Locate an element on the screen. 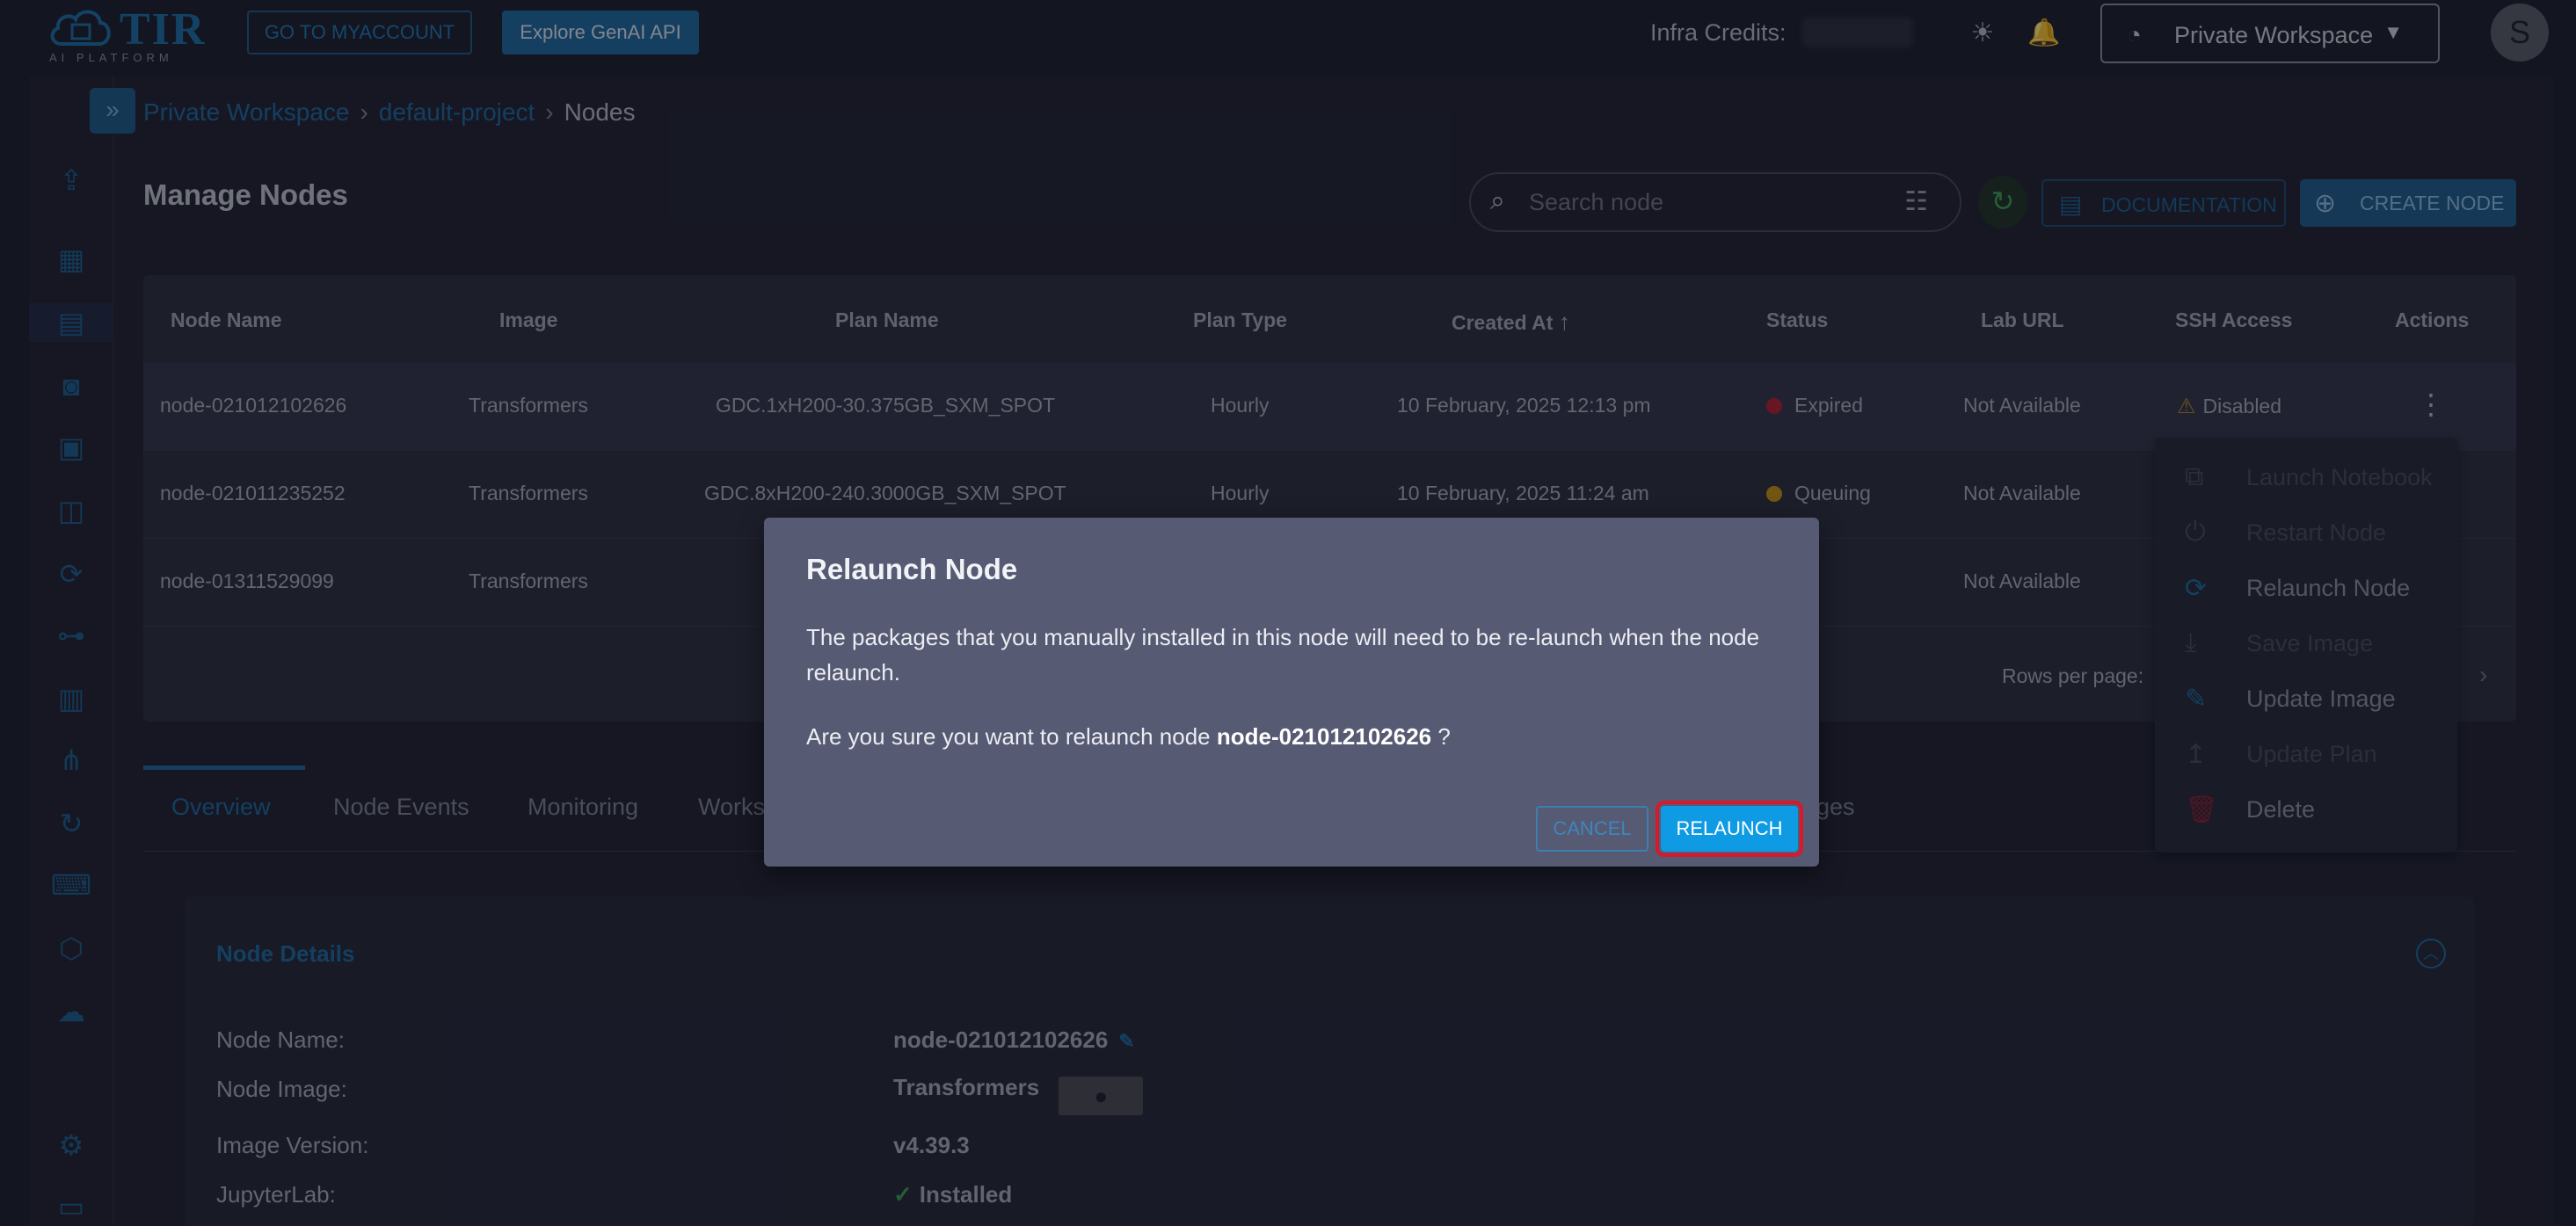 The height and width of the screenshot is (1226, 2576). question-suffix: ? is located at coordinates (1444, 736).